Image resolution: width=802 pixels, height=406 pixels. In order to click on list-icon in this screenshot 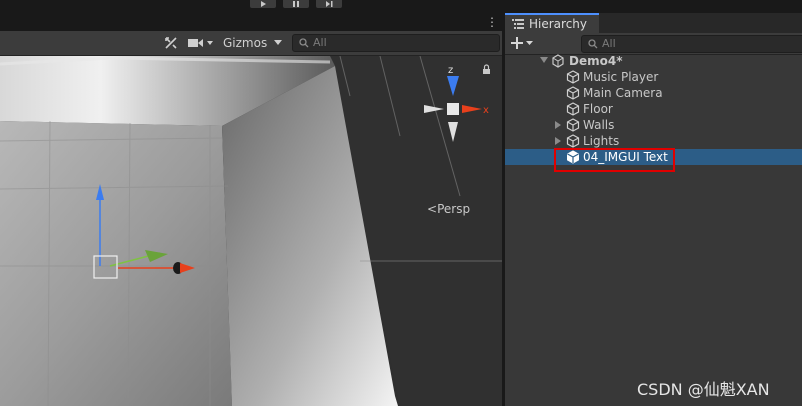, I will do `click(518, 24)`.